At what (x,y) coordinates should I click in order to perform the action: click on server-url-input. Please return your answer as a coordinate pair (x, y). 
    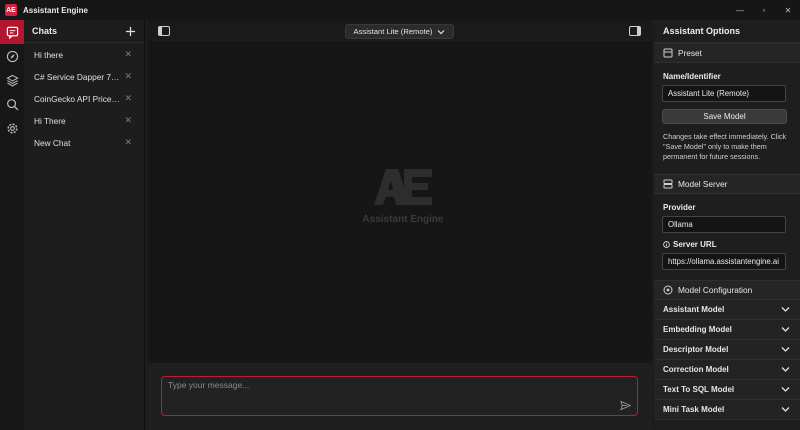
    Looking at the image, I should click on (724, 261).